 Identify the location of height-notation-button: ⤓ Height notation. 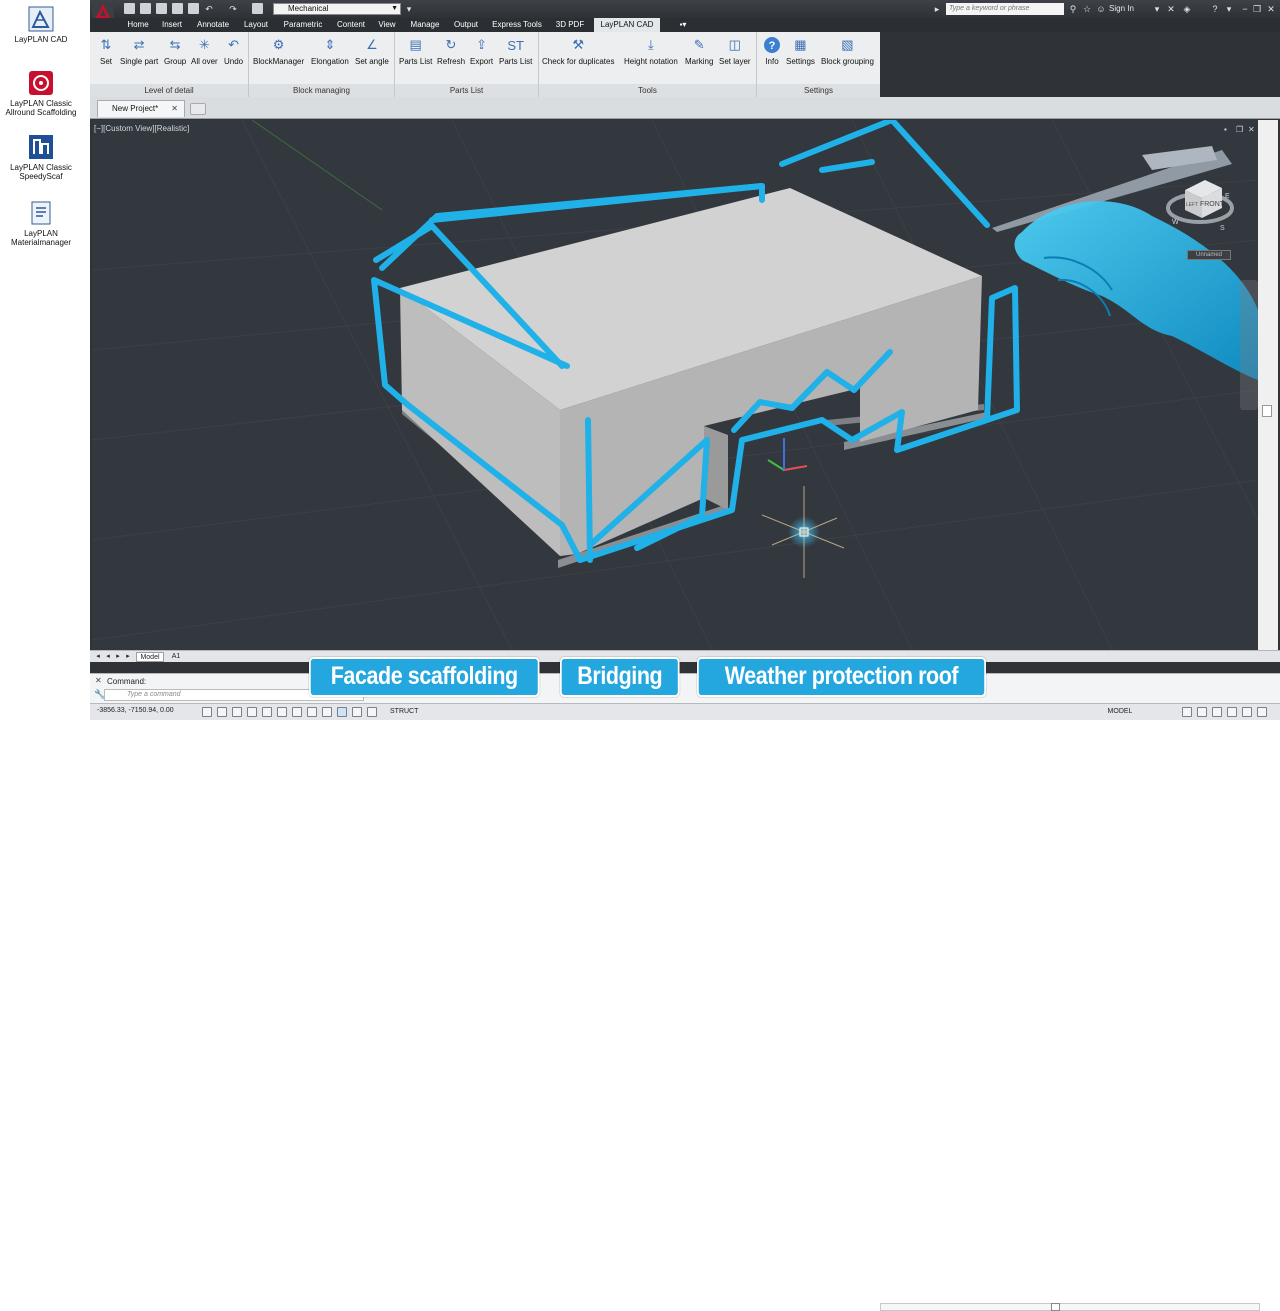
(651, 50).